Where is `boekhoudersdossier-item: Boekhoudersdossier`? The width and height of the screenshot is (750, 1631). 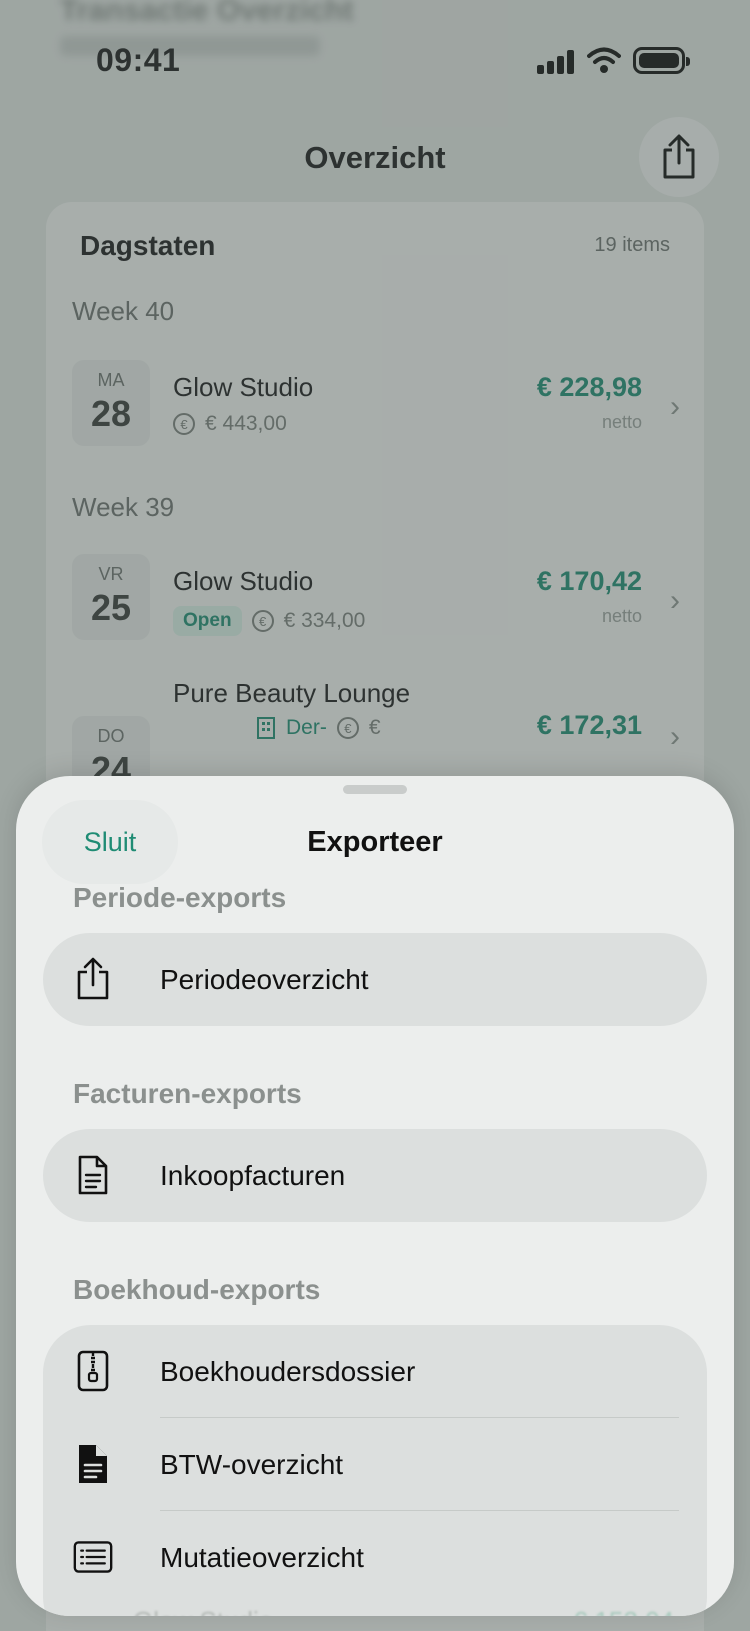 boekhoudersdossier-item: Boekhoudersdossier is located at coordinates (375, 1371).